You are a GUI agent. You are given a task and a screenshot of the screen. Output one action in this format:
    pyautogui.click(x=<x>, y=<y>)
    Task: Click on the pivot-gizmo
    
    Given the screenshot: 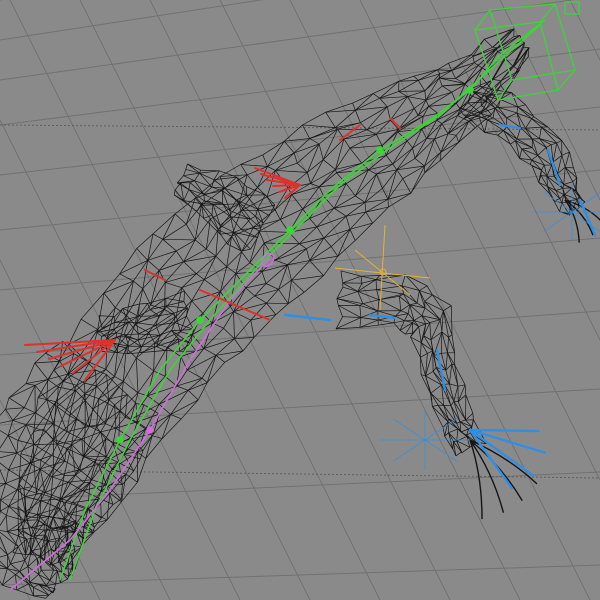 What is the action you would take?
    pyautogui.click(x=382, y=267)
    